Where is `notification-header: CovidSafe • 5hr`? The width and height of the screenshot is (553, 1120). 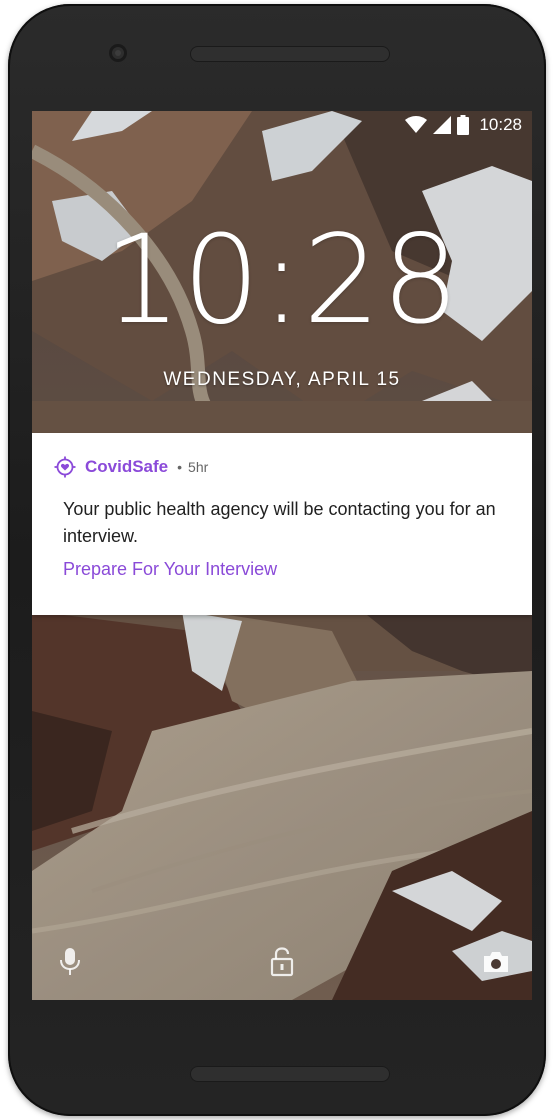
notification-header: CovidSafe • 5hr is located at coordinates (131, 467).